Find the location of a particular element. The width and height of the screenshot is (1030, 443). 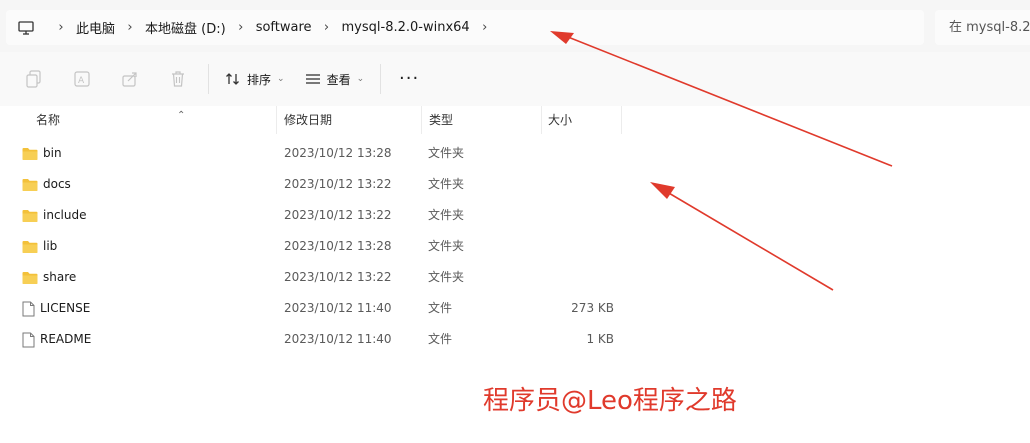

share-icon is located at coordinates (130, 79).